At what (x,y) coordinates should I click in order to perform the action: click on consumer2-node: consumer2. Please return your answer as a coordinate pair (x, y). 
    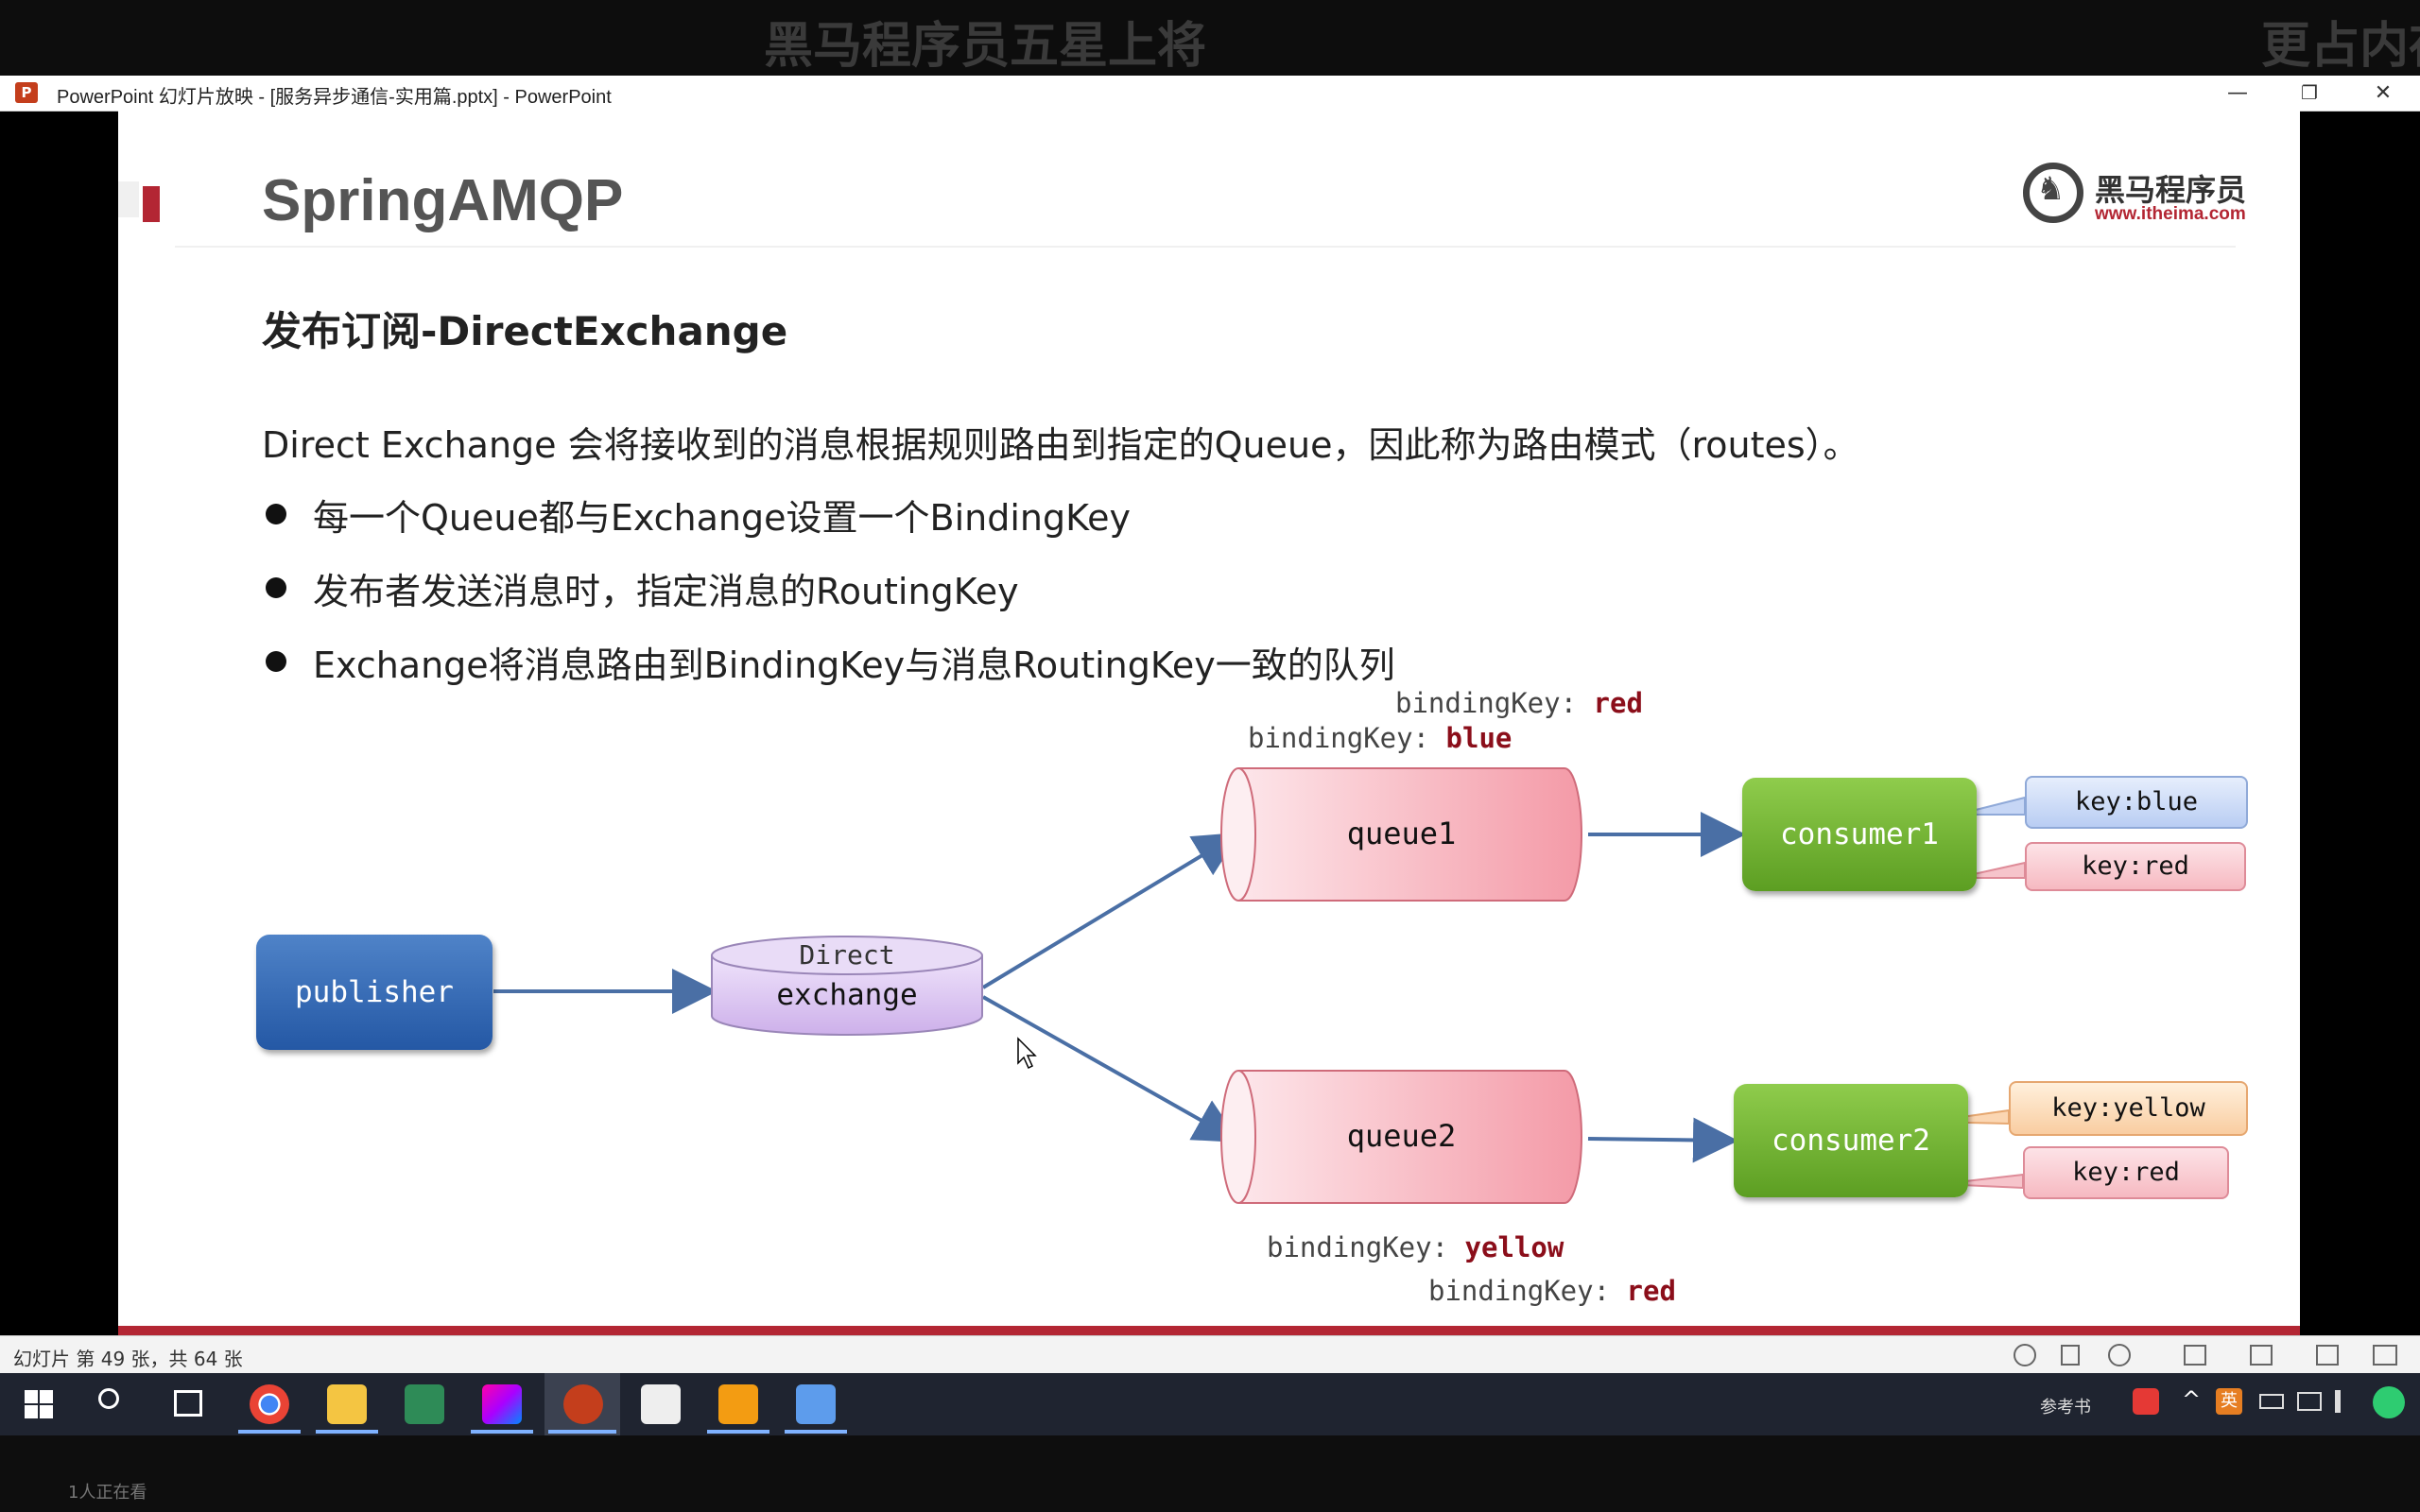
    Looking at the image, I should click on (1851, 1140).